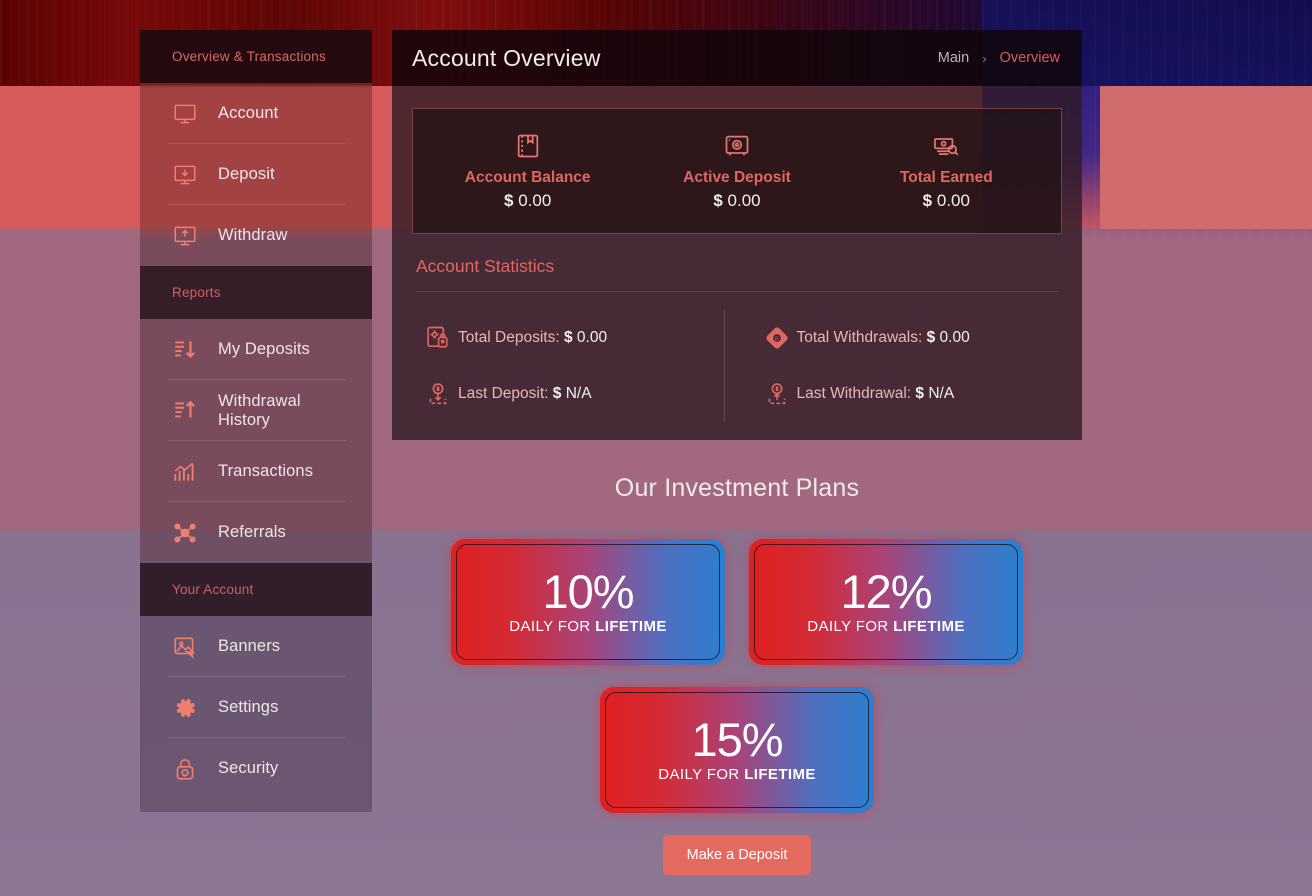  Describe the element at coordinates (506, 57) in the screenshot. I see `page-title: Account Overview` at that location.